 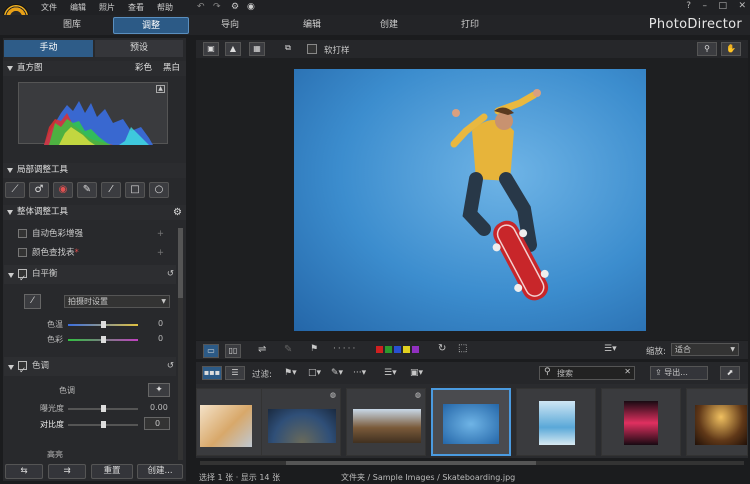 What do you see at coordinates (22, 233) in the screenshot?
I see `auto-color-checkbox` at bounding box center [22, 233].